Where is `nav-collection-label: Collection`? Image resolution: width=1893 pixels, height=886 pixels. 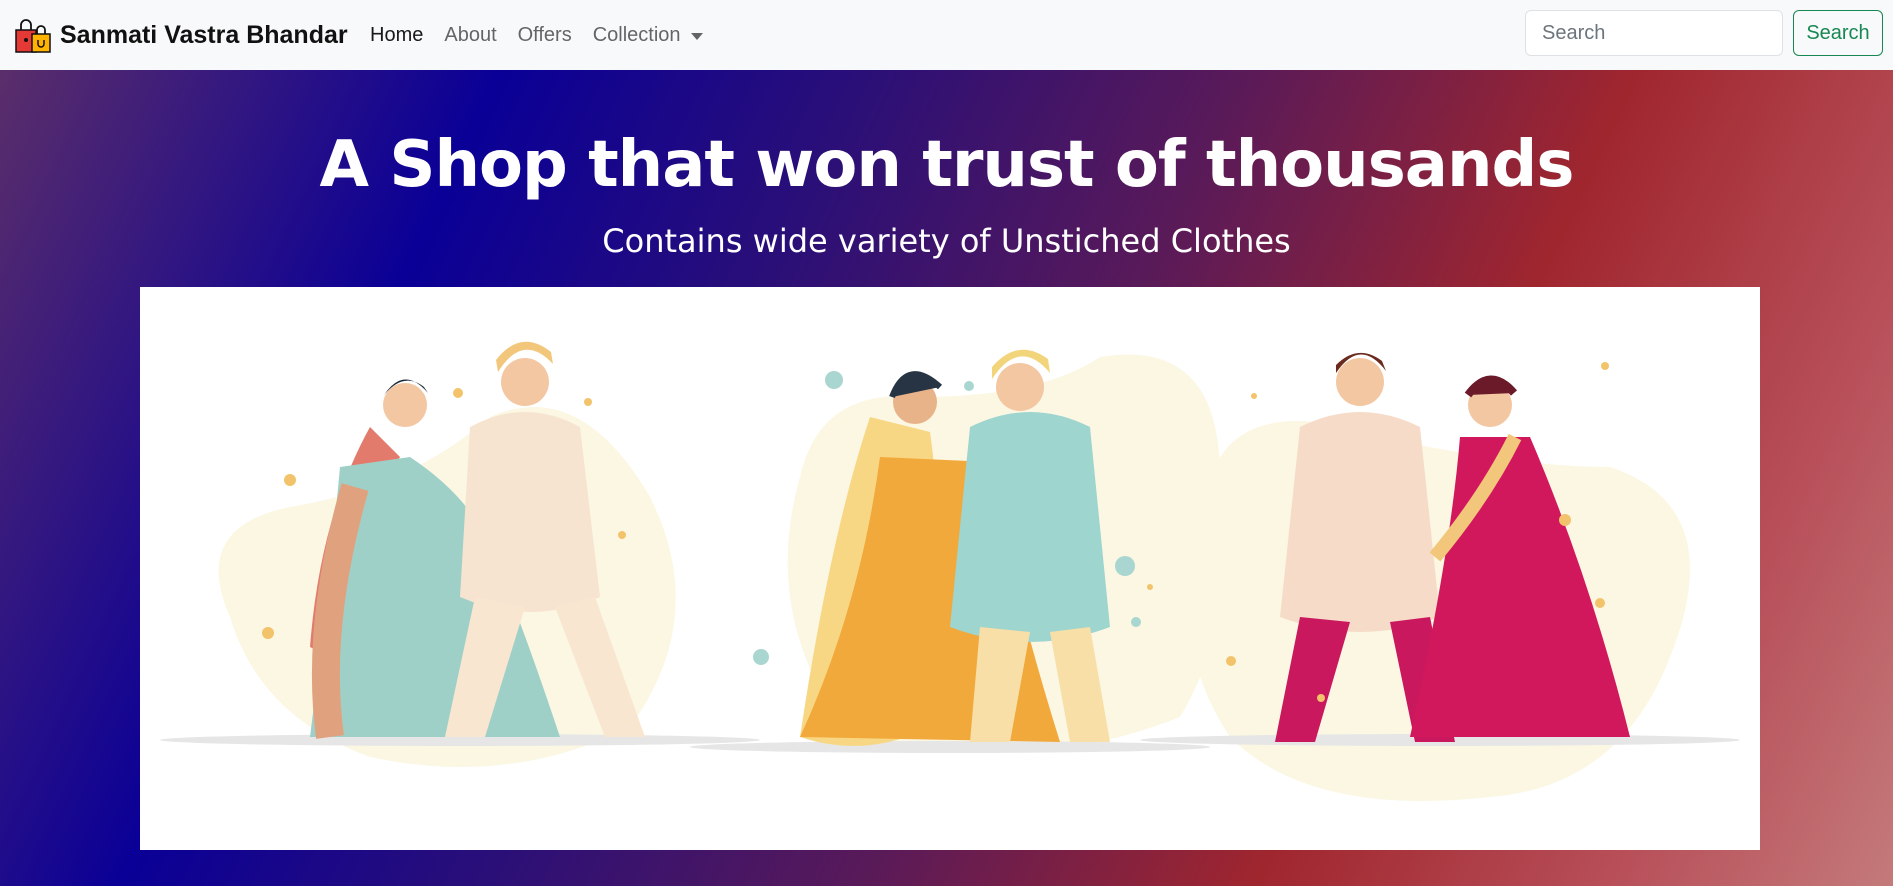 nav-collection-label: Collection is located at coordinates (636, 34).